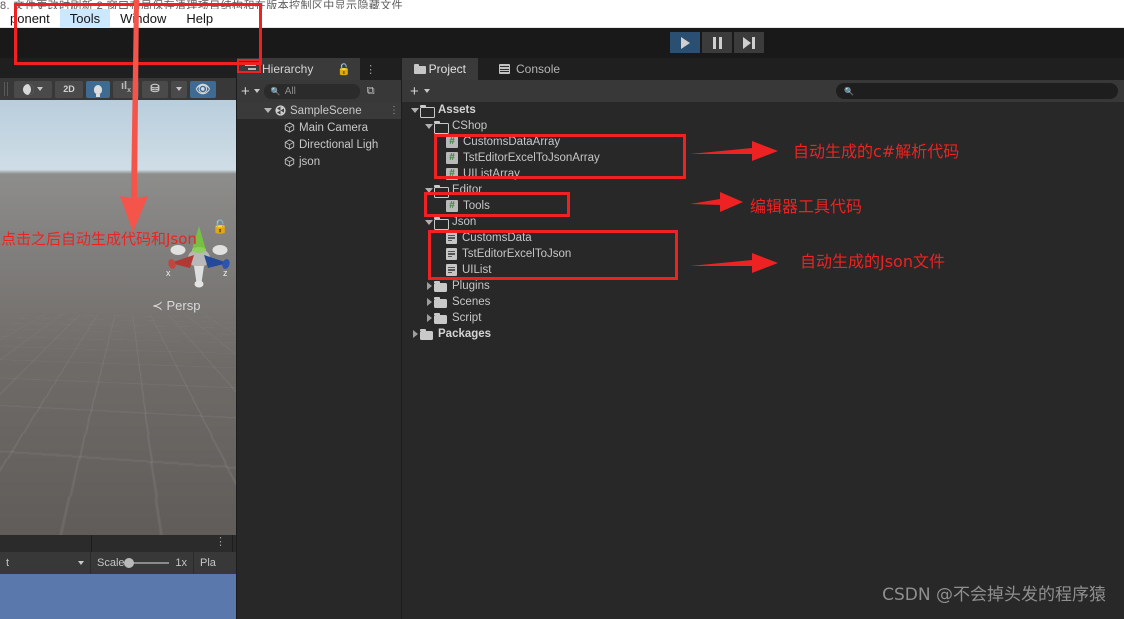 This screenshot has height=619, width=1124. Describe the element at coordinates (562, 43) in the screenshot. I see `unity-top-toolbar` at that location.